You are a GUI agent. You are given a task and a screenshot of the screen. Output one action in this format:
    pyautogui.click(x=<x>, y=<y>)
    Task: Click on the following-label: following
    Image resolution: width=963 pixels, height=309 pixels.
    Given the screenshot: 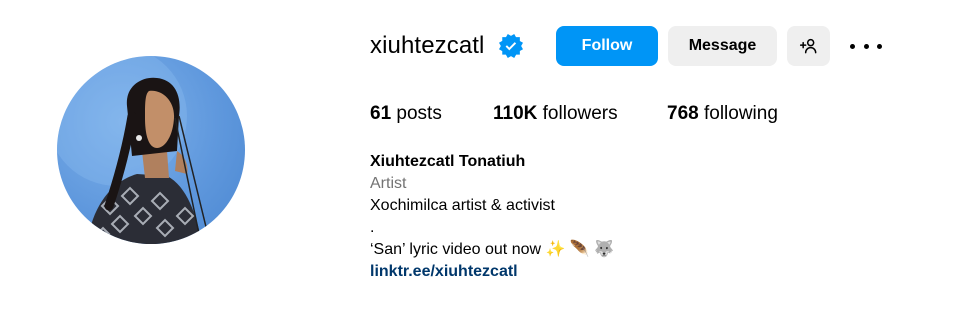 What is the action you would take?
    pyautogui.click(x=740, y=113)
    